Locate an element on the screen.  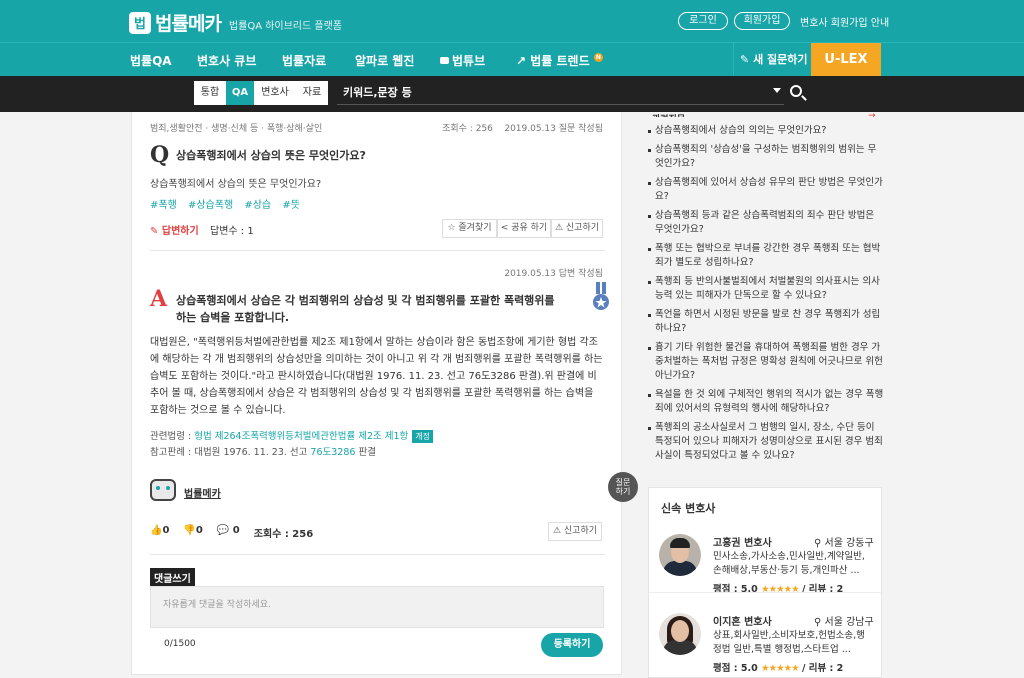
thumbs-down-icon: 👎 is located at coordinates (189, 530).